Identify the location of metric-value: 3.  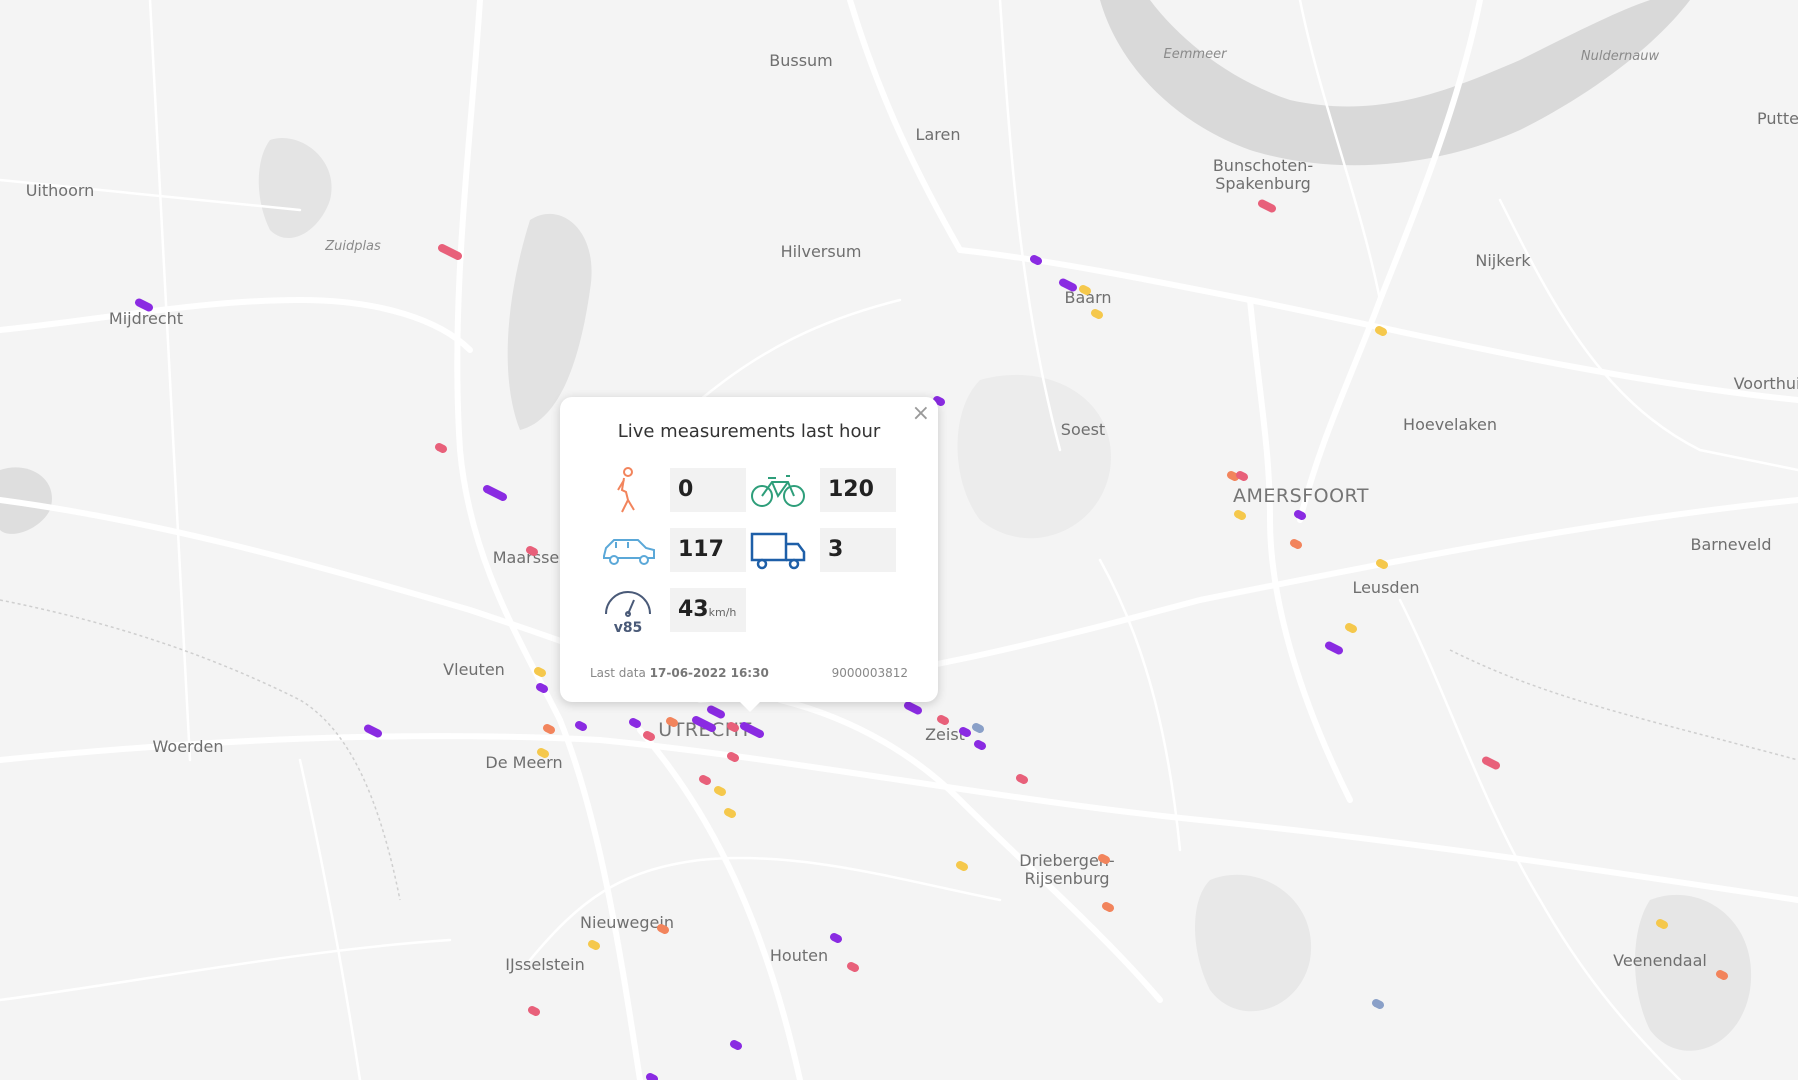
(858, 550).